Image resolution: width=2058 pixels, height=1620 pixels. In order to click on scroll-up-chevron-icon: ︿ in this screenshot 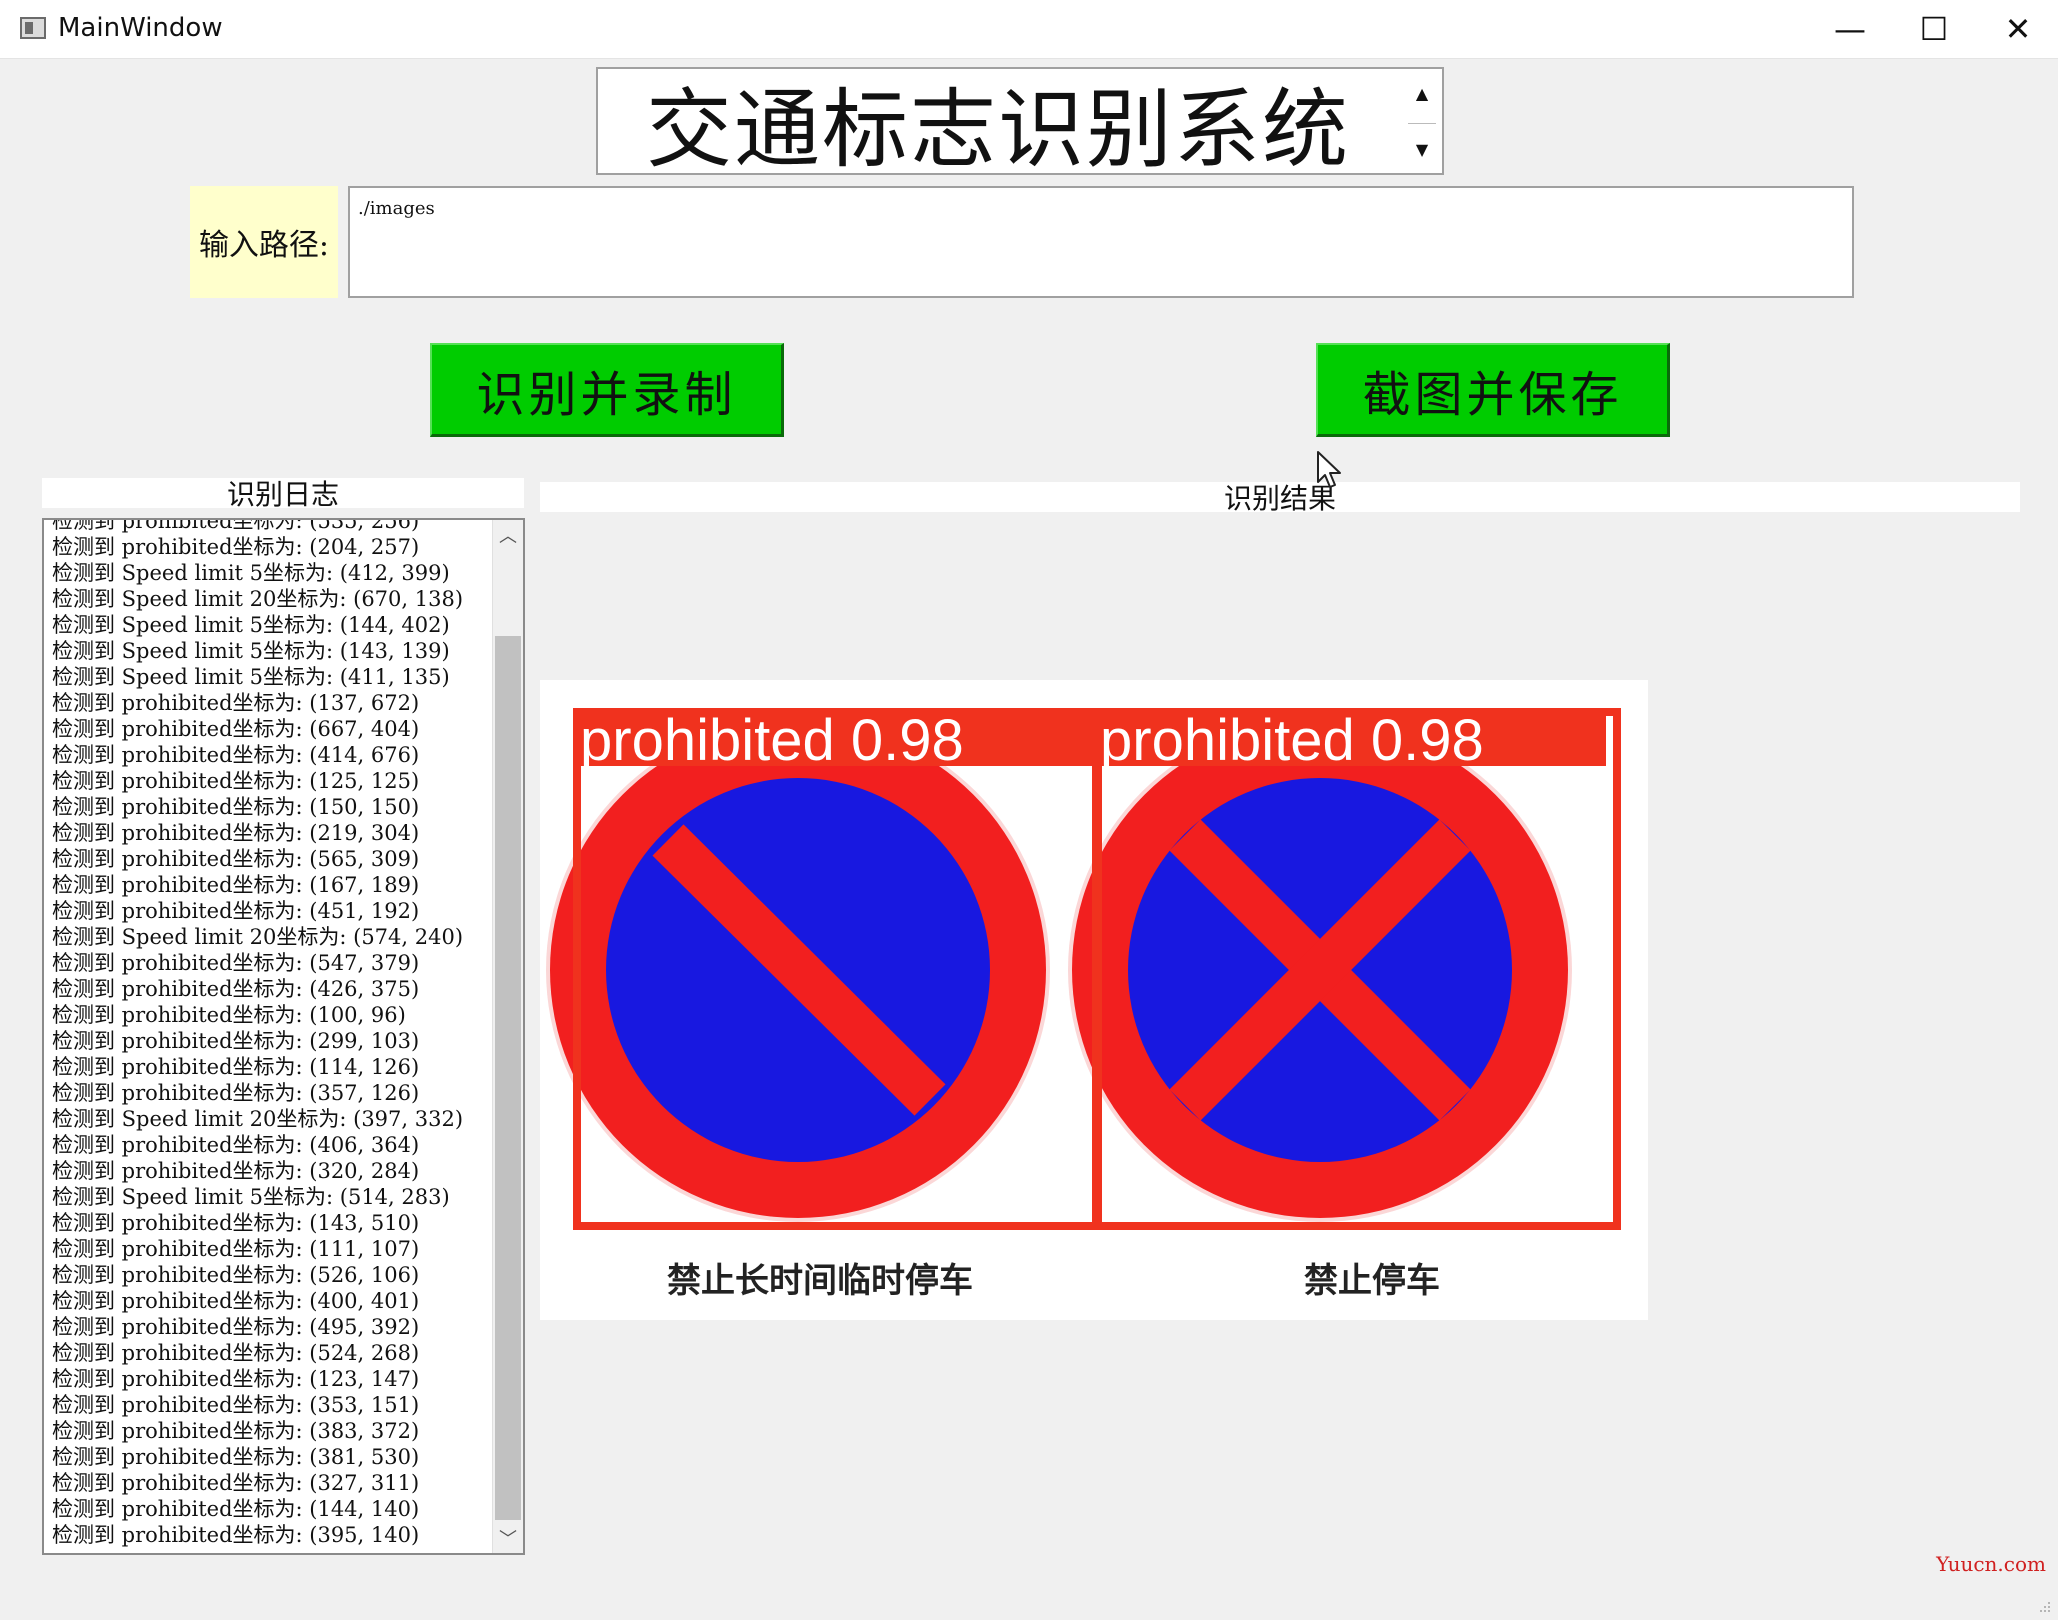, I will do `click(508, 535)`.